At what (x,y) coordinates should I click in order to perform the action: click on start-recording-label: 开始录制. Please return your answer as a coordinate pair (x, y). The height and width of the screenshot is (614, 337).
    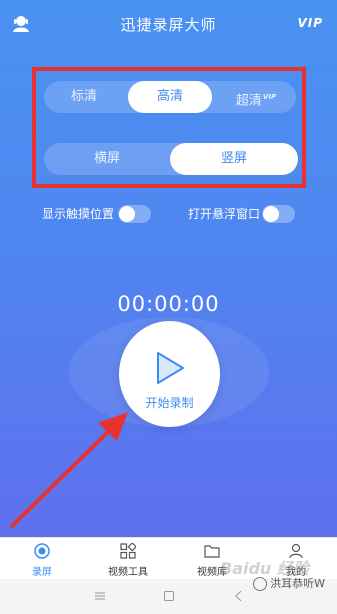
    Looking at the image, I should click on (169, 403).